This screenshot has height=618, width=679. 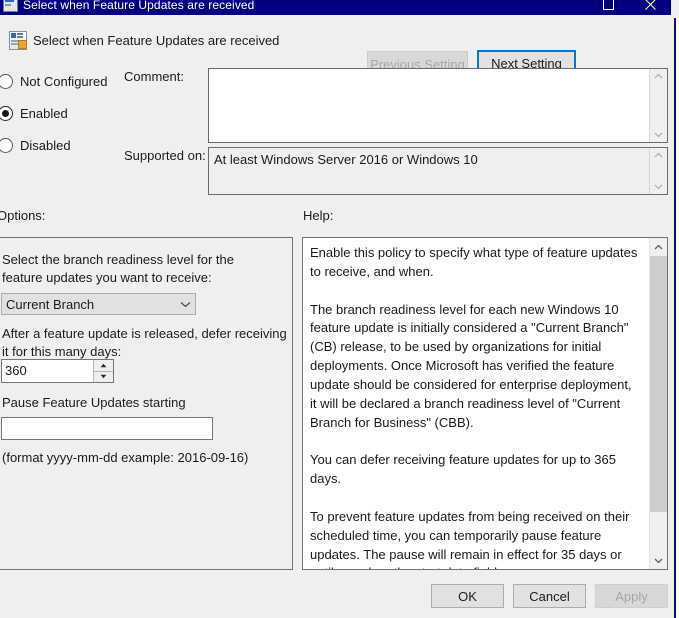 I want to click on radio-disabled: Disabled, so click(x=53, y=145).